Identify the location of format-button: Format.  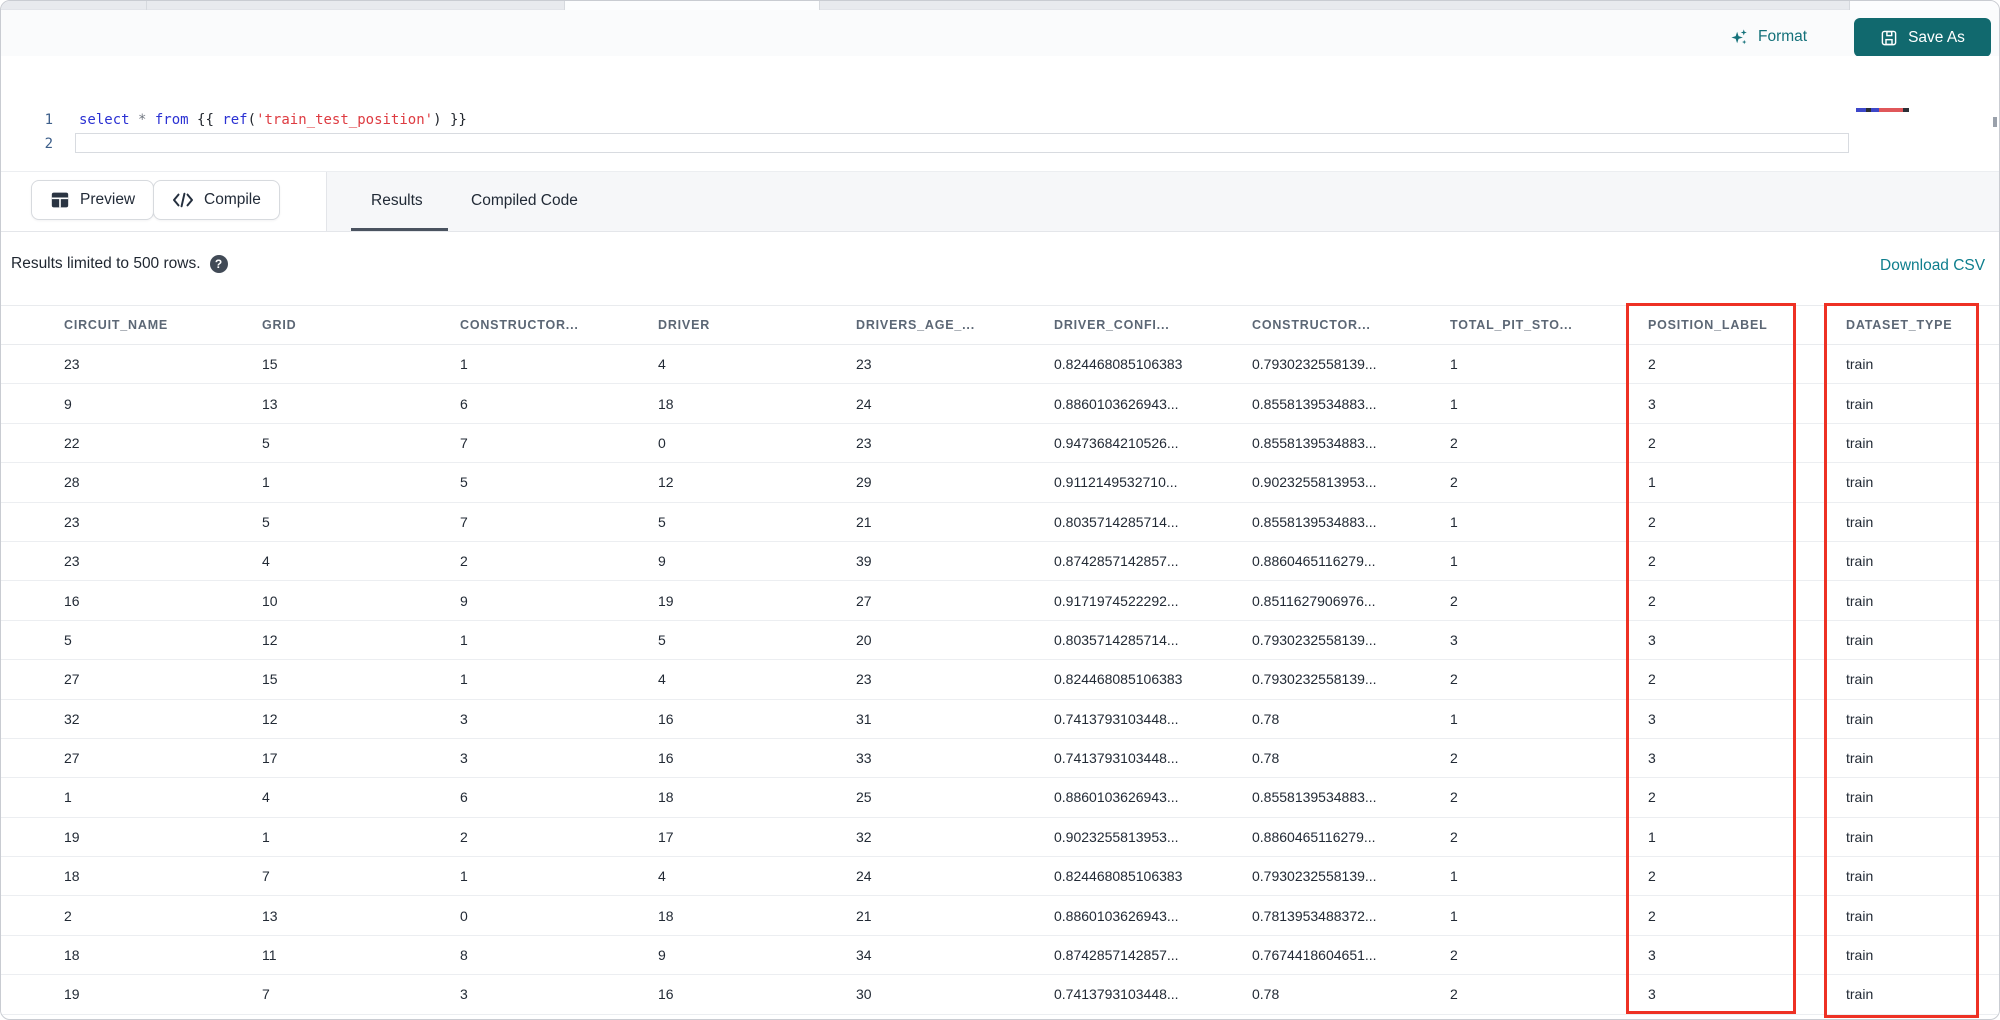
(1768, 37).